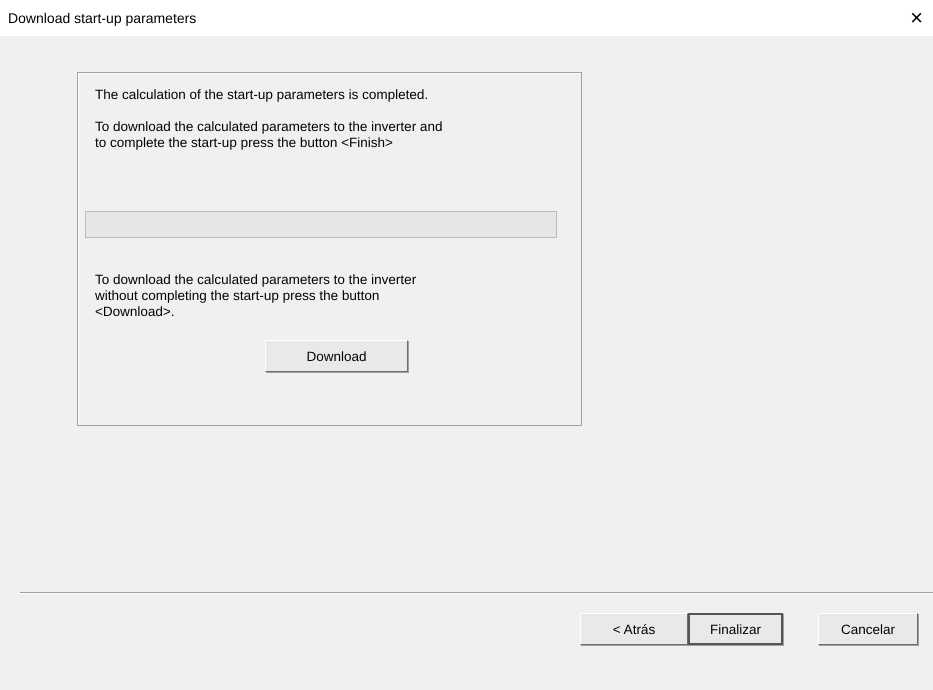 The image size is (933, 690). What do you see at coordinates (102, 18) in the screenshot?
I see `window-title: Download start-up parameters` at bounding box center [102, 18].